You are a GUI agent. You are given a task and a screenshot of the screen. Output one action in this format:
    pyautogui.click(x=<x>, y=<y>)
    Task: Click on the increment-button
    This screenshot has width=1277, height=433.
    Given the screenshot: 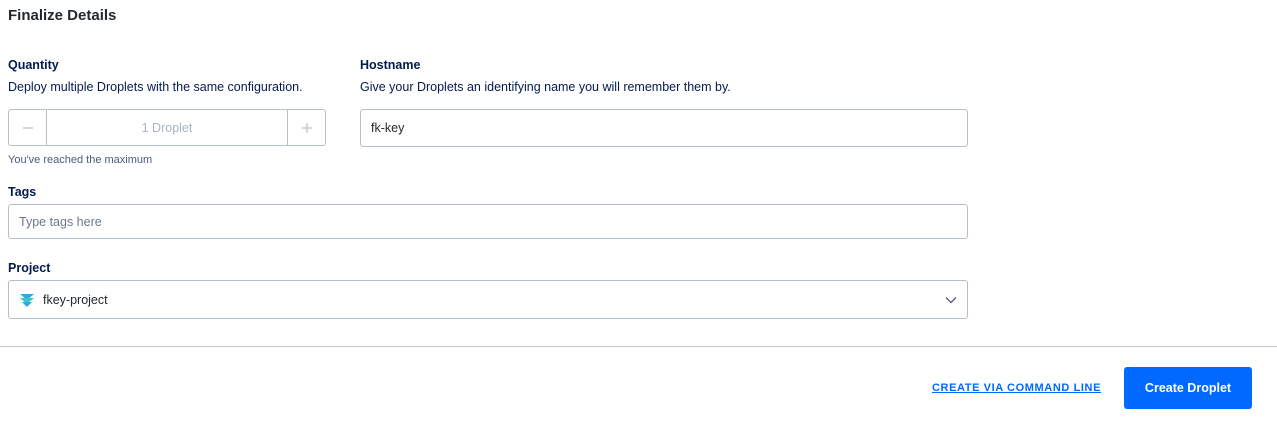 What is the action you would take?
    pyautogui.click(x=306, y=127)
    